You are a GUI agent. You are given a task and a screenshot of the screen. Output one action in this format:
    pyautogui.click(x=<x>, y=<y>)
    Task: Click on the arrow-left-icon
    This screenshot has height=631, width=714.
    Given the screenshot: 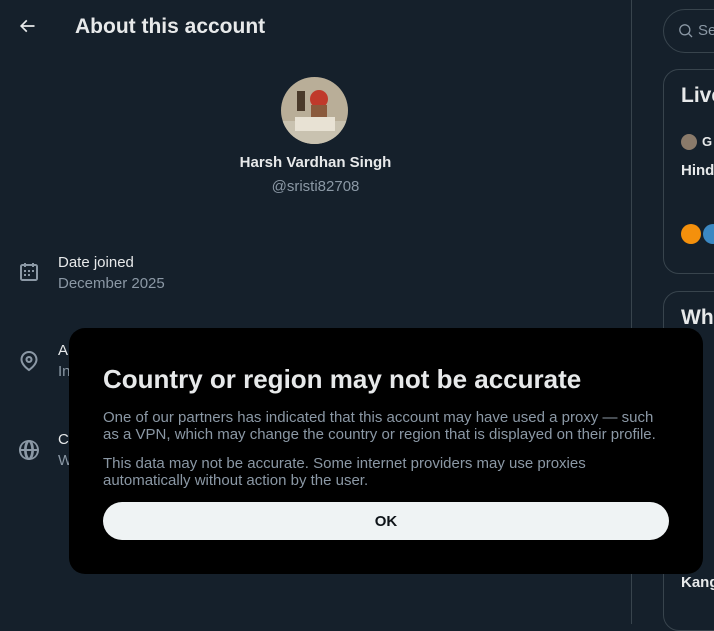 What is the action you would take?
    pyautogui.click(x=27, y=28)
    